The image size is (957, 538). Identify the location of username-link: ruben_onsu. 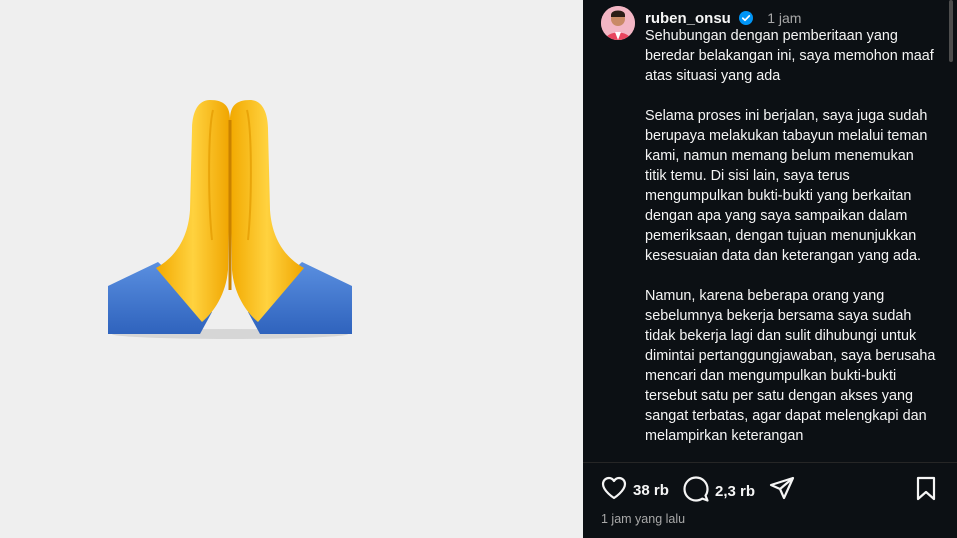
(688, 18).